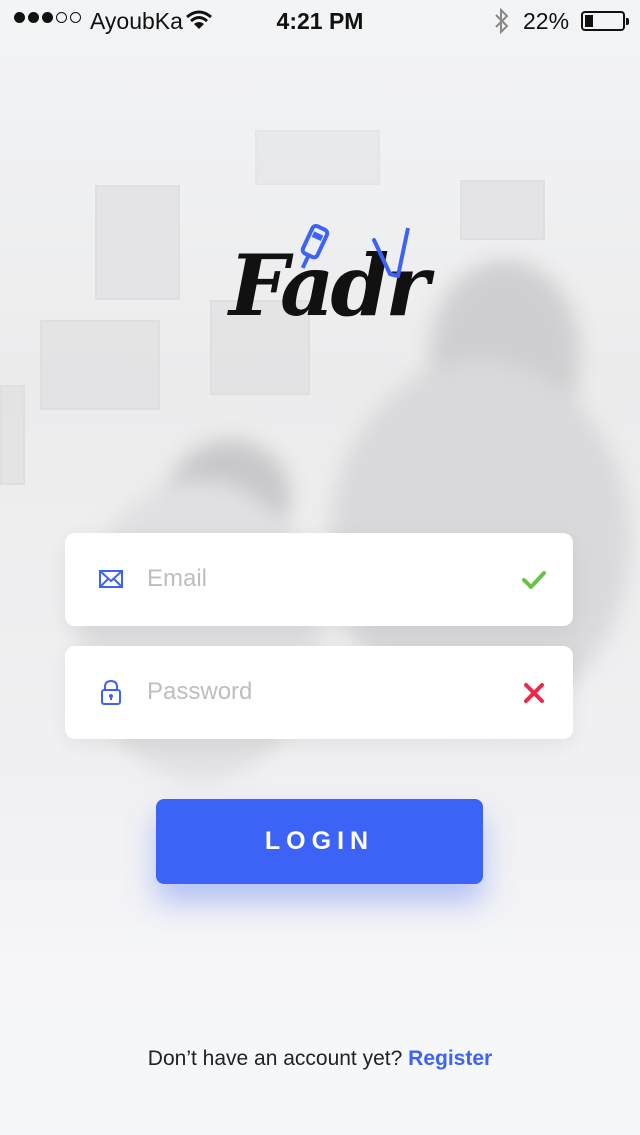 Image resolution: width=640 pixels, height=1135 pixels. Describe the element at coordinates (391, 252) in the screenshot. I see `razor-icon` at that location.